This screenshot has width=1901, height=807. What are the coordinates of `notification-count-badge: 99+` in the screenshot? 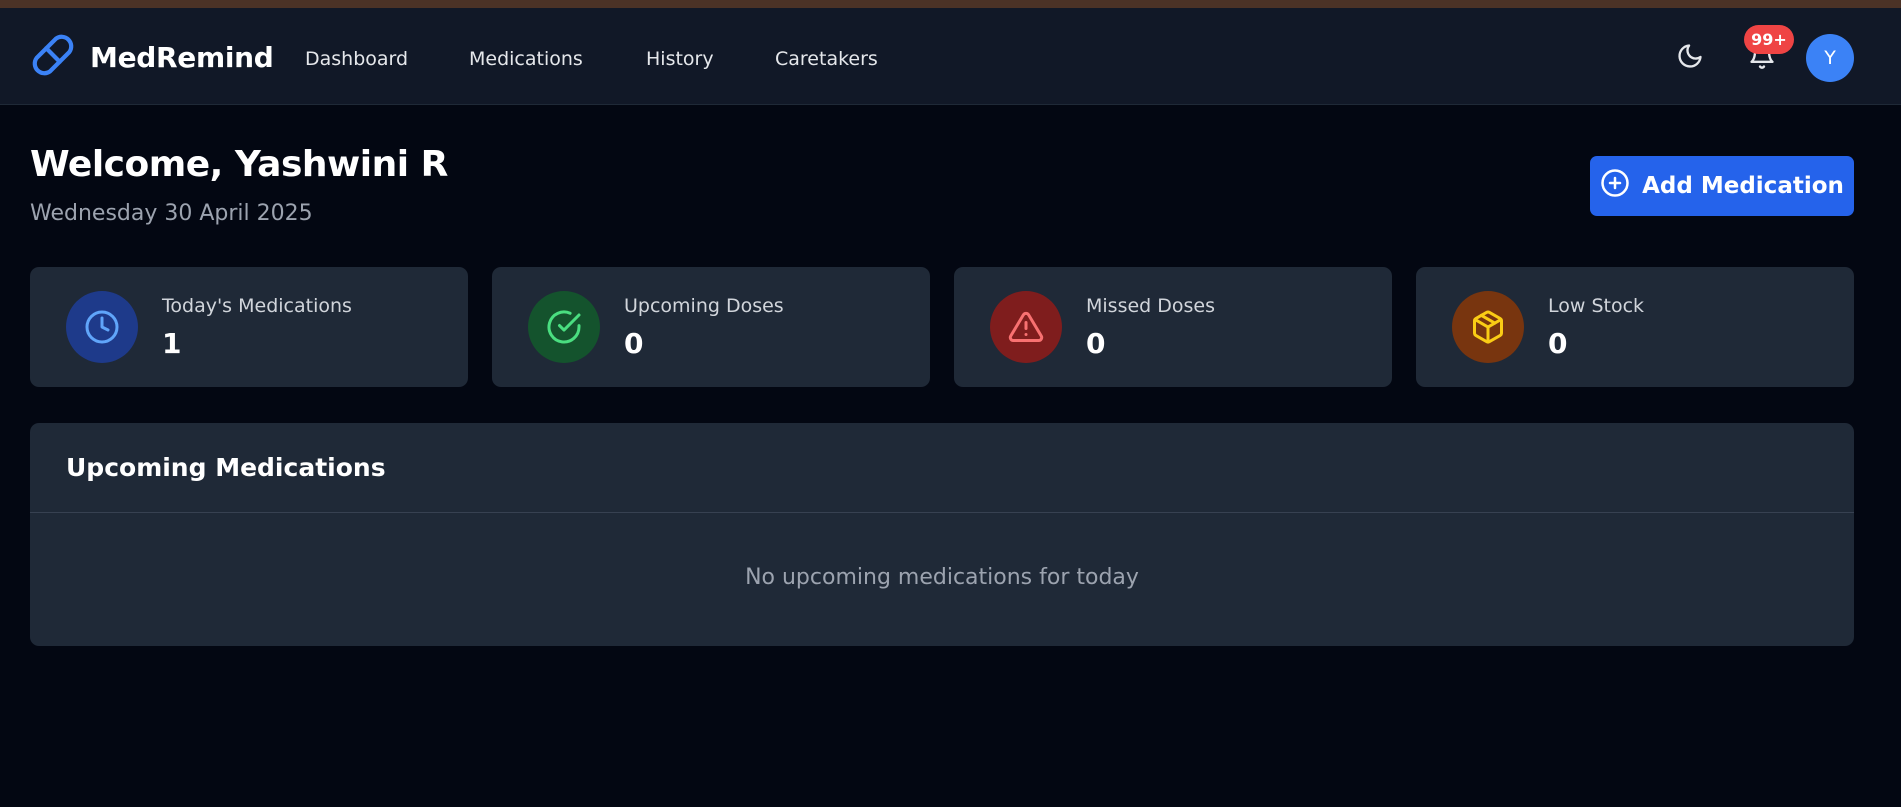 It's located at (1769, 39).